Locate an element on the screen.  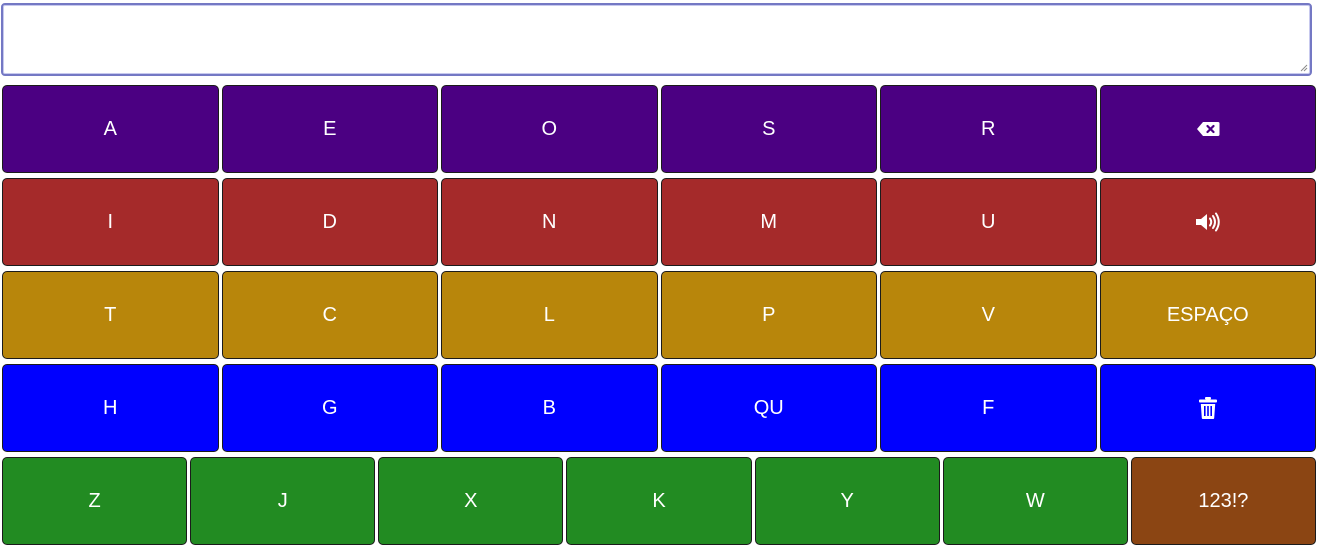
trash-icon is located at coordinates (1207, 408).